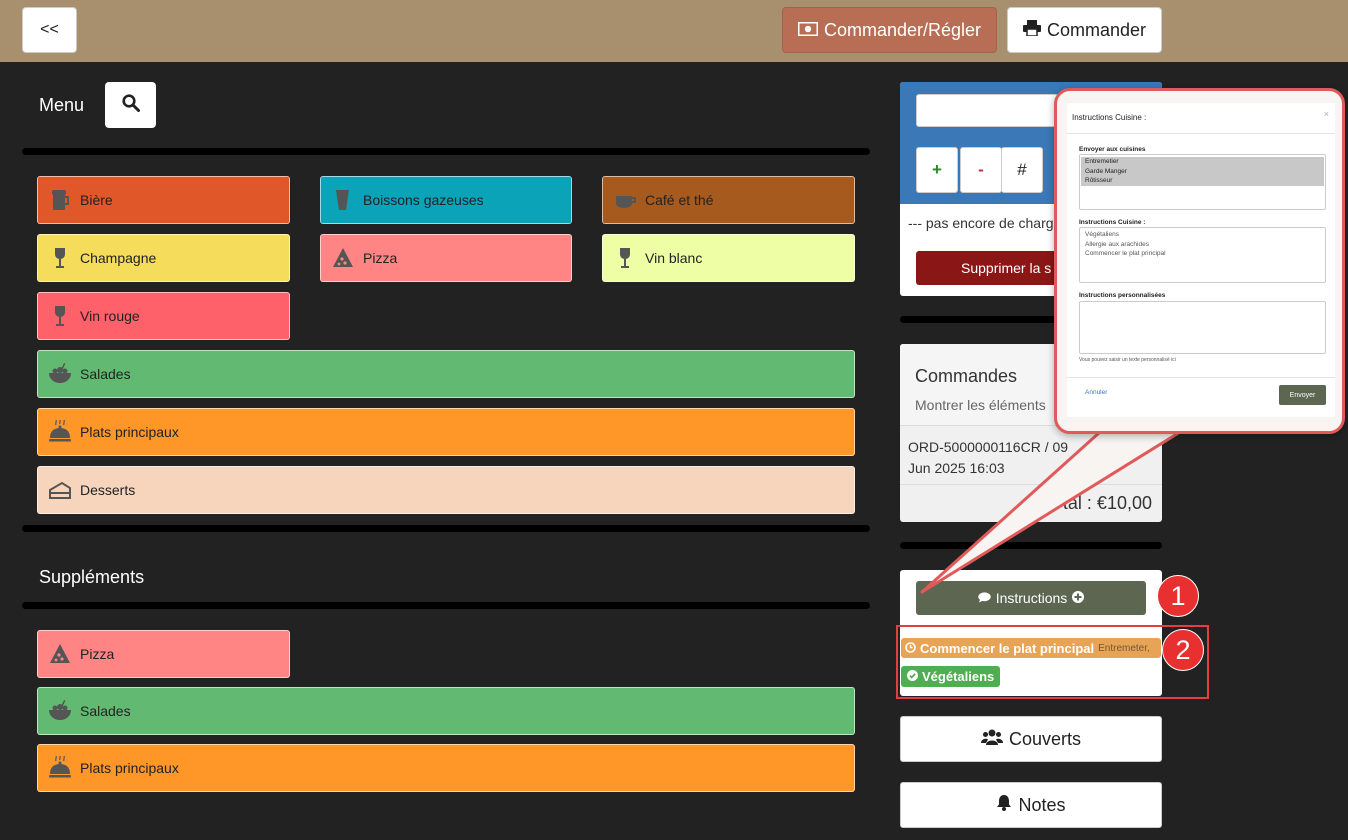 The image size is (1348, 840). Describe the element at coordinates (163, 258) in the screenshot. I see `menu-category-champagne: Champagne` at that location.